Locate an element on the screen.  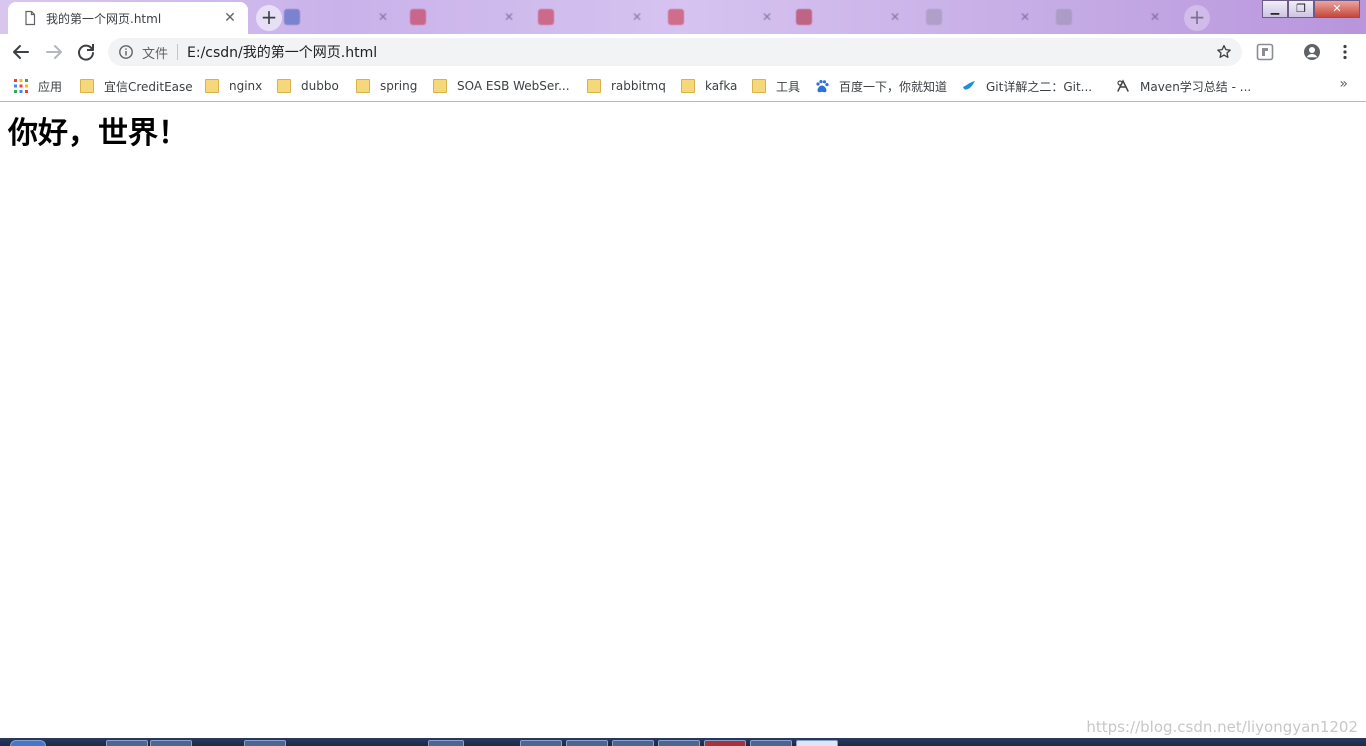
document-icon is located at coordinates (30, 18).